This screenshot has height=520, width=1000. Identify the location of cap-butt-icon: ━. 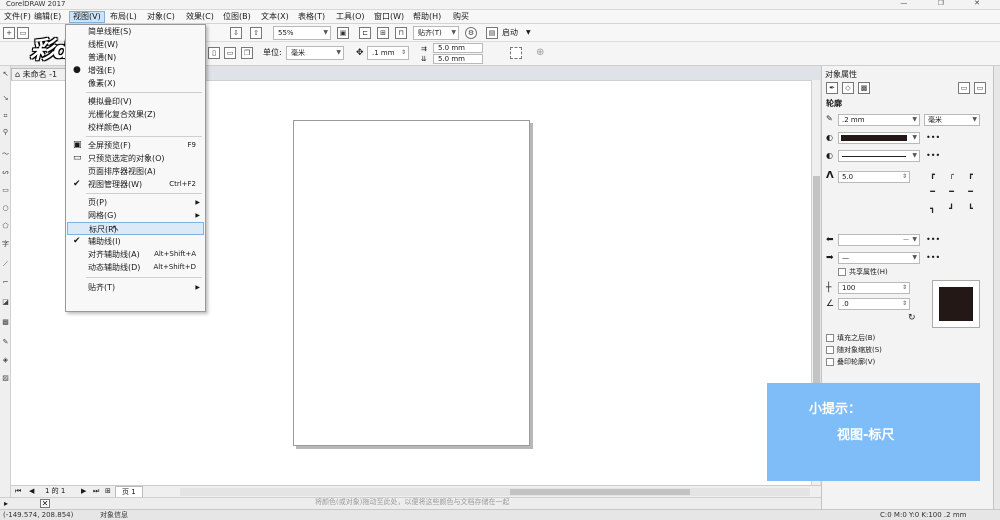
(932, 192).